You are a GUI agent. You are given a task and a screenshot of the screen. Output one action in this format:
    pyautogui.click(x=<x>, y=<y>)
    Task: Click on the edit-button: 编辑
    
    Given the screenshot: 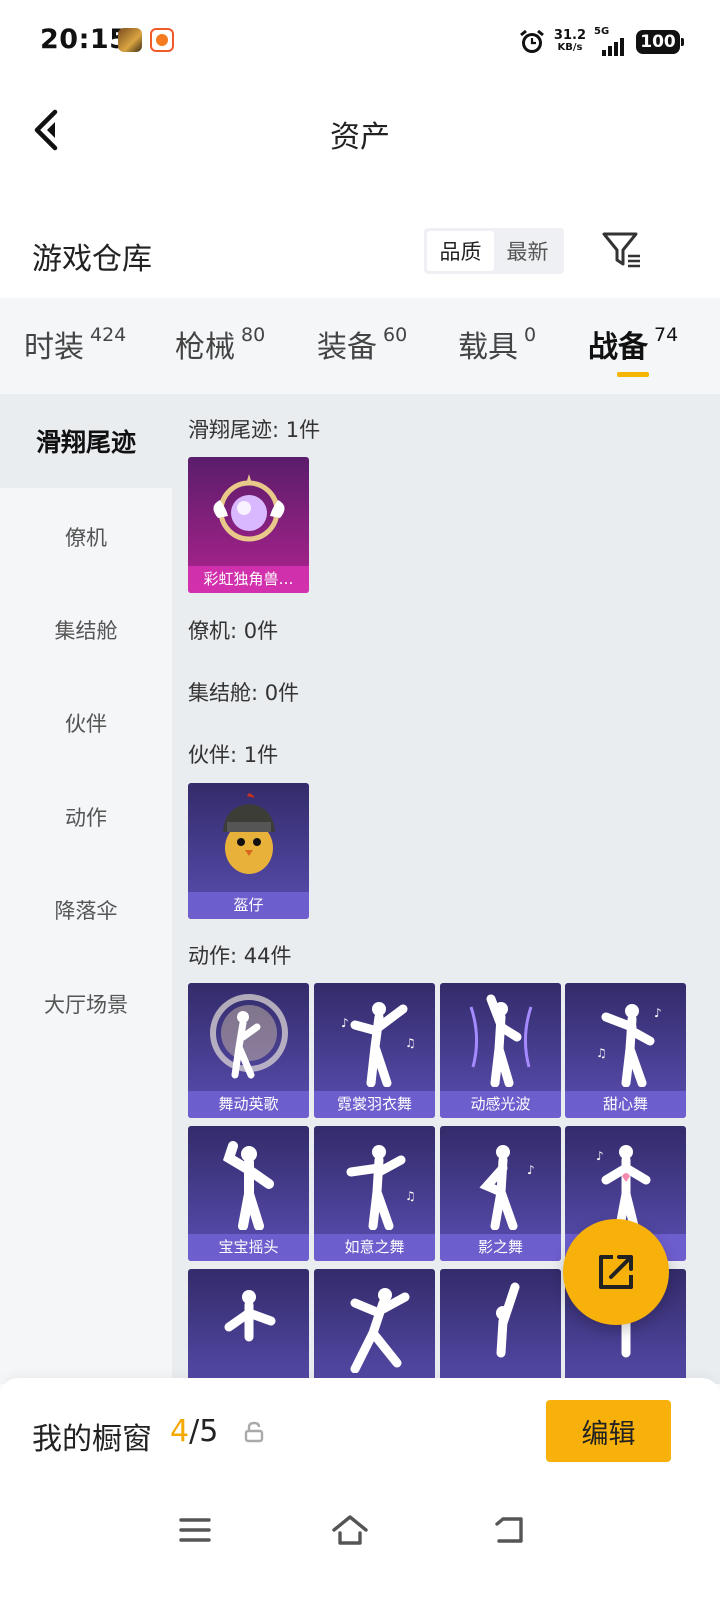 What is the action you would take?
    pyautogui.click(x=608, y=1431)
    